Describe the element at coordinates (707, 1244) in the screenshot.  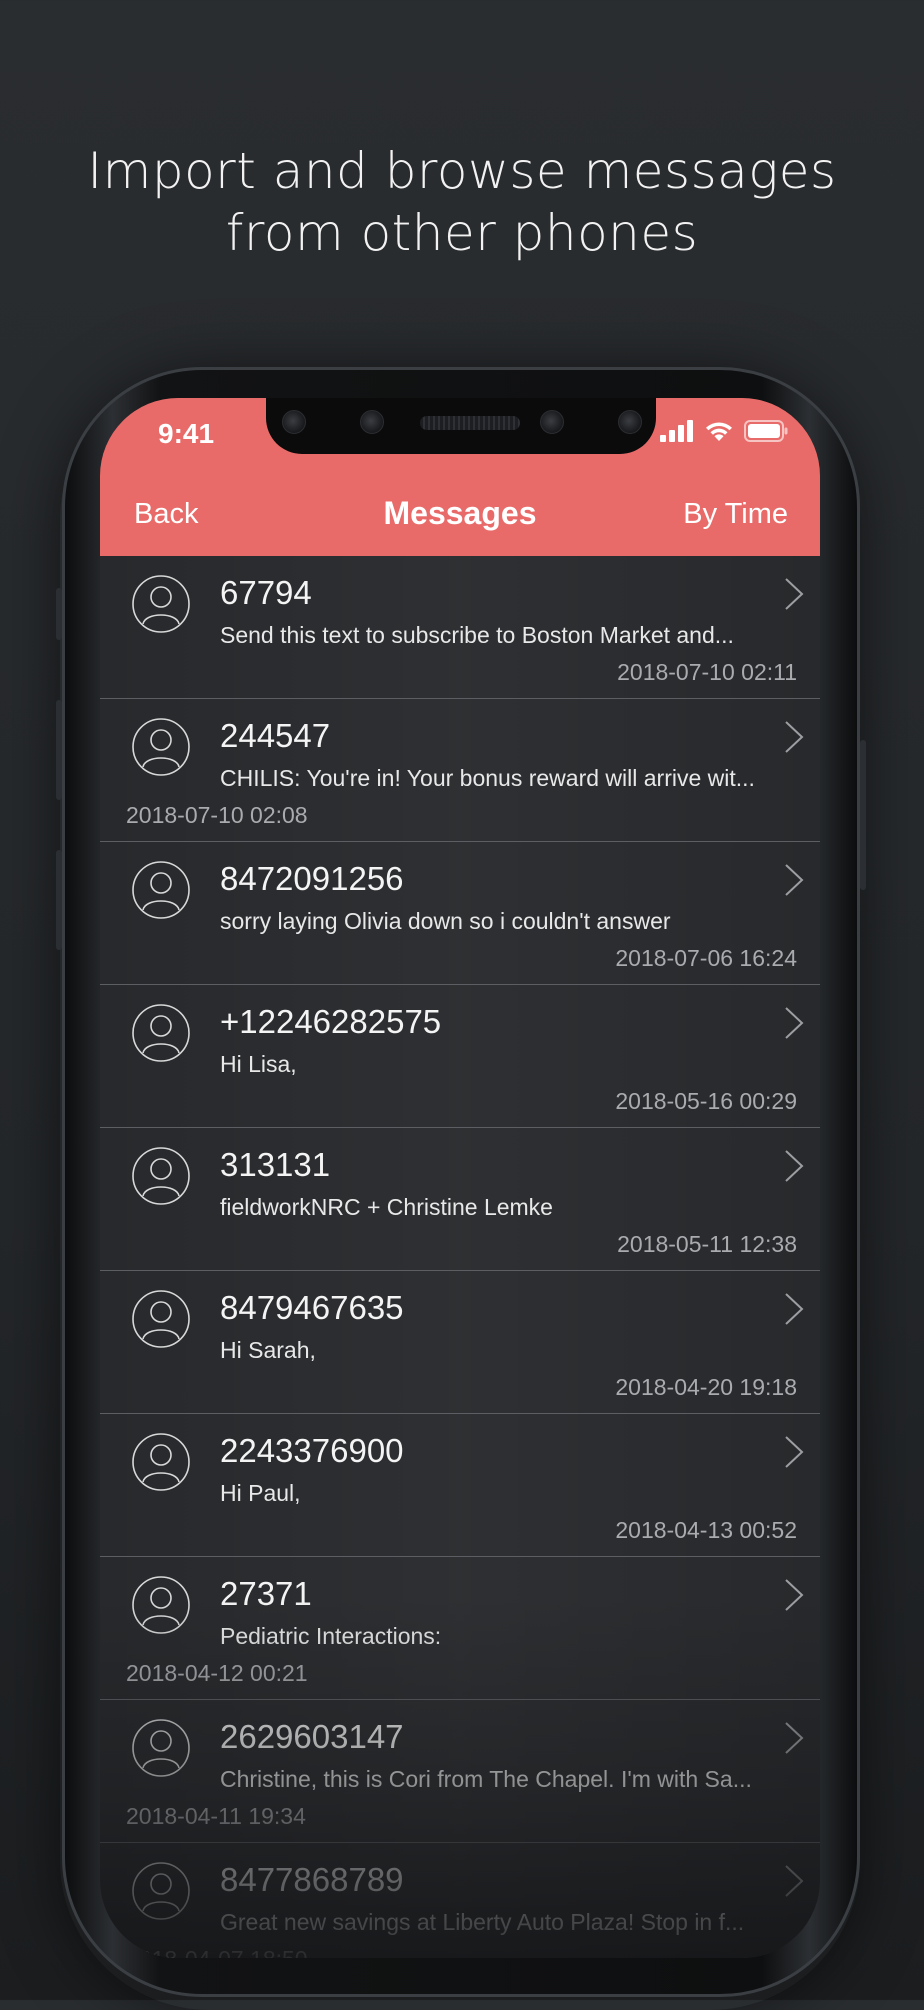
I see `message-date: 2018-05-11 12:38` at that location.